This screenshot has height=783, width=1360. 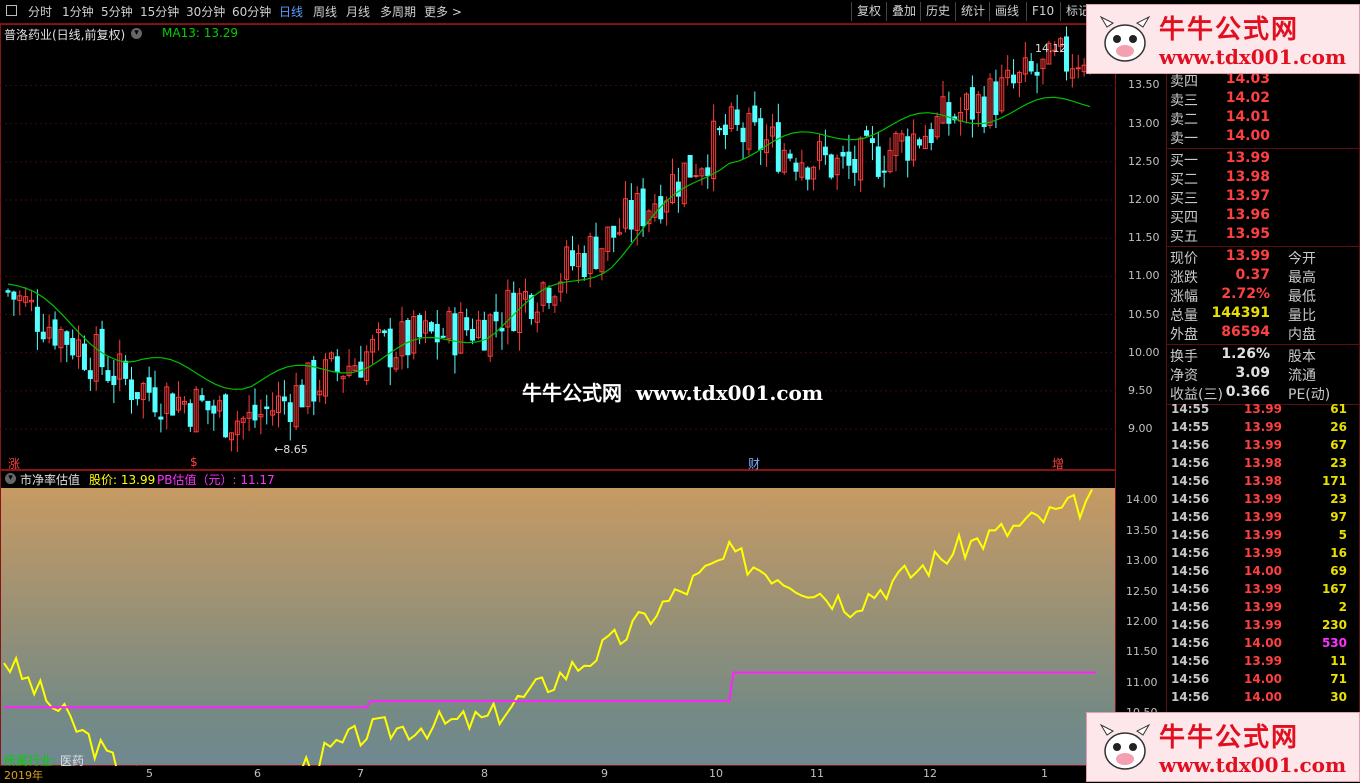 I want to click on toolbar-button-5: F10, so click(x=1042, y=11).